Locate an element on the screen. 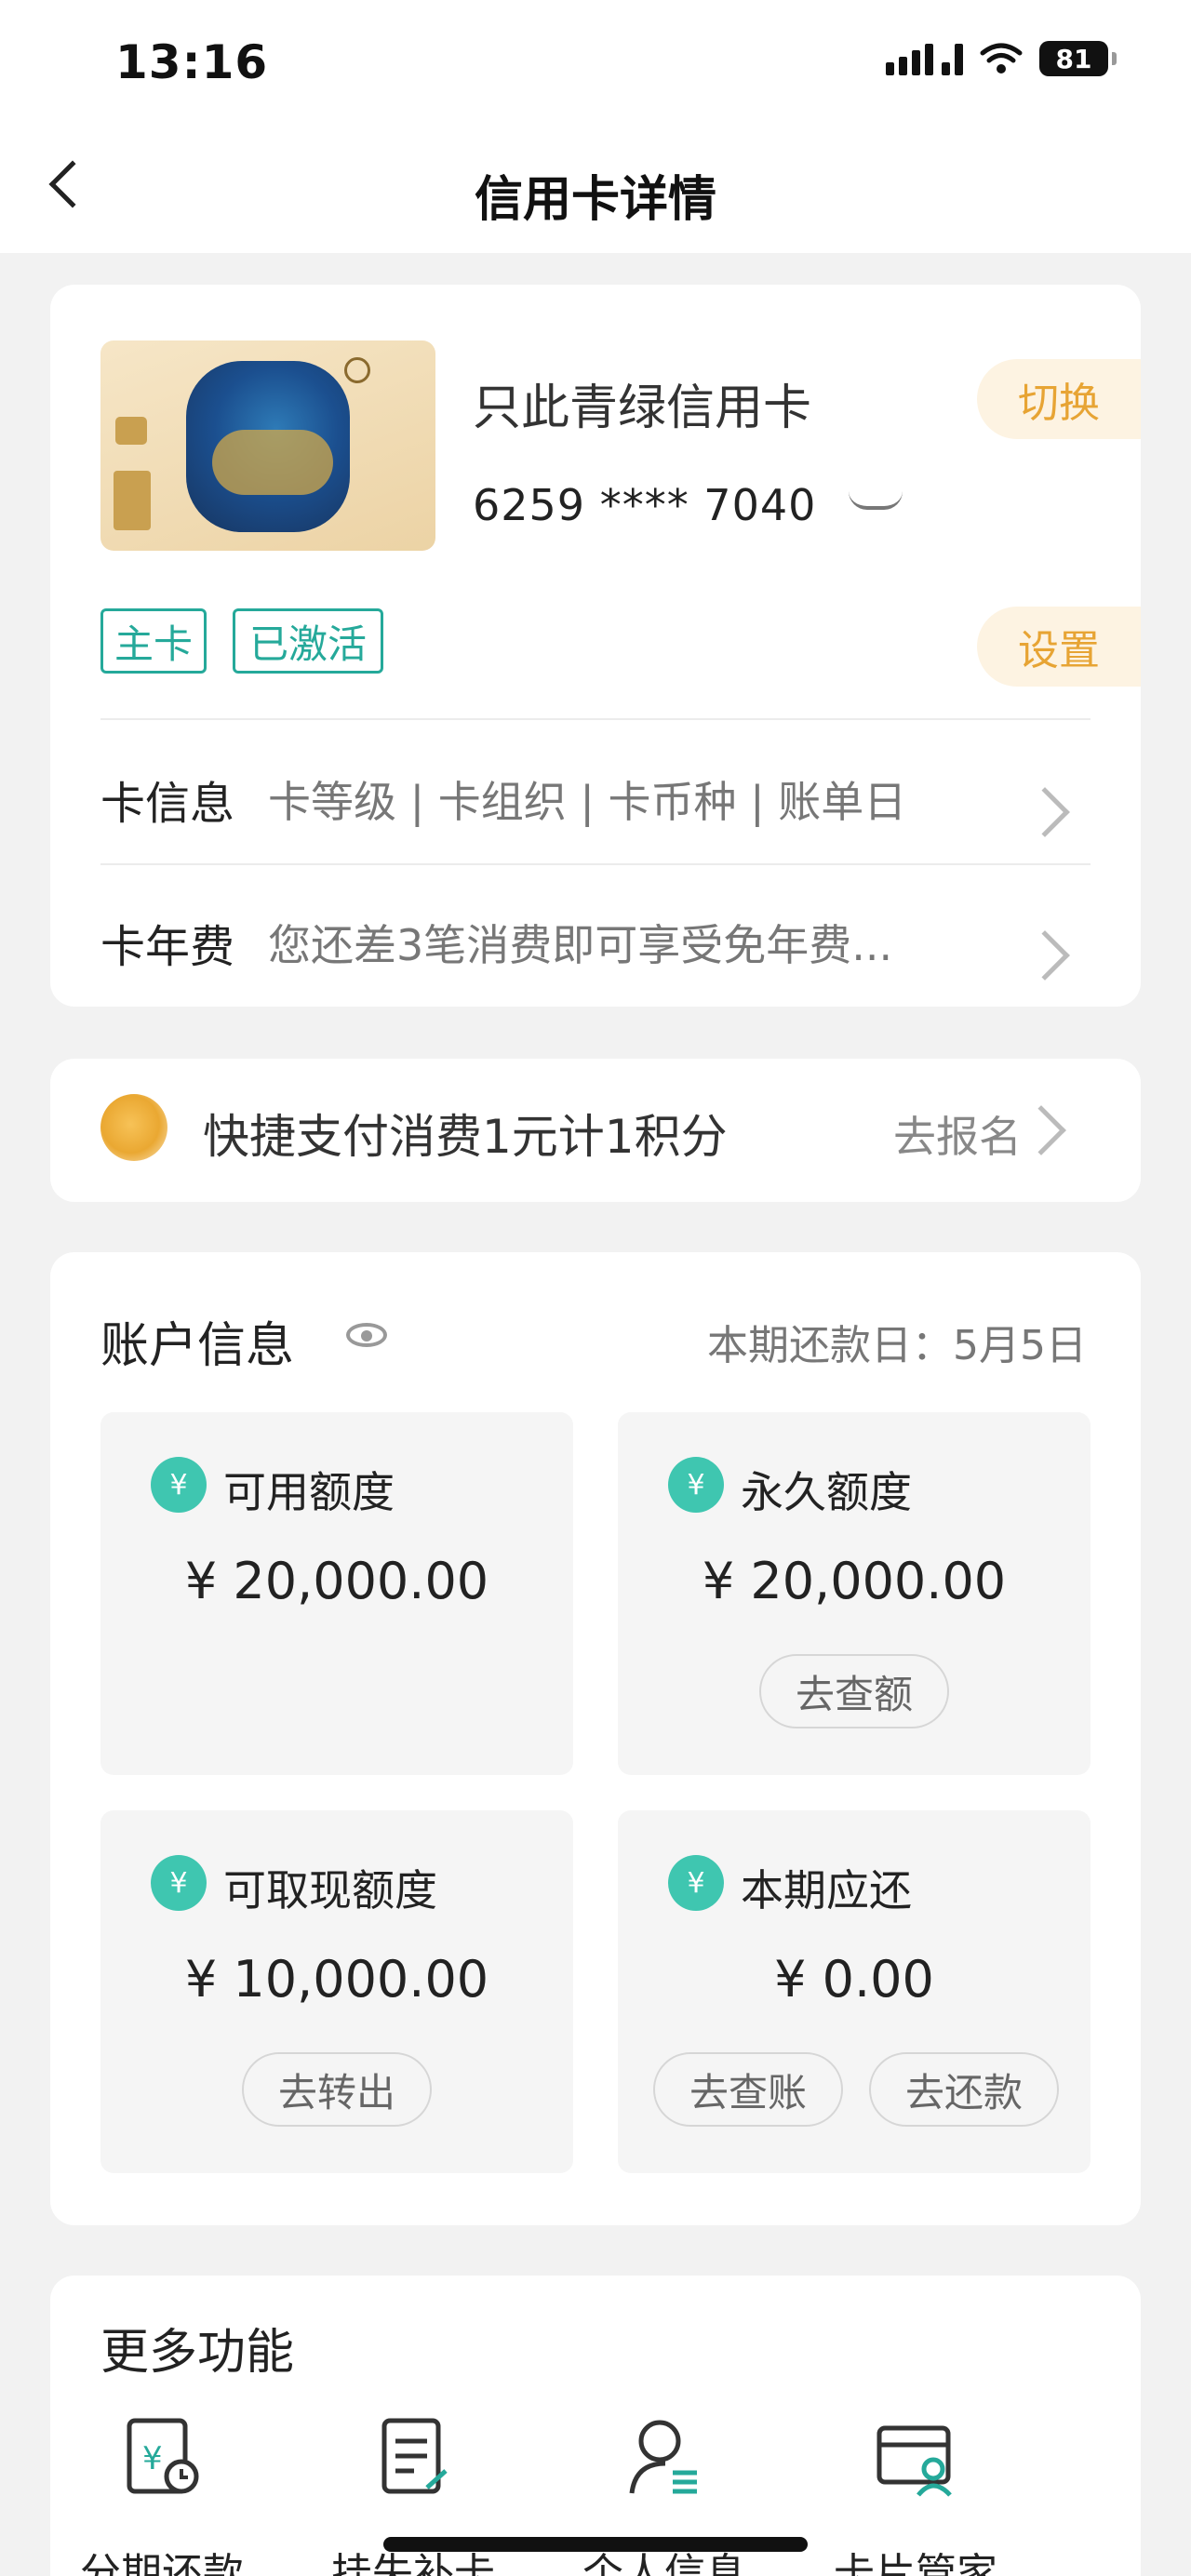 This screenshot has height=2576, width=1191. installment-button: ¥ 分期还款 is located at coordinates (162, 2495).